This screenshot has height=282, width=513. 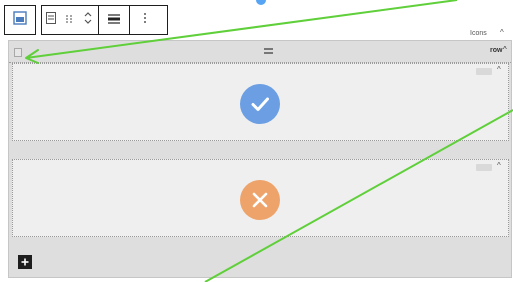 What do you see at coordinates (268, 51) in the screenshot?
I see `row-drag-icon` at bounding box center [268, 51].